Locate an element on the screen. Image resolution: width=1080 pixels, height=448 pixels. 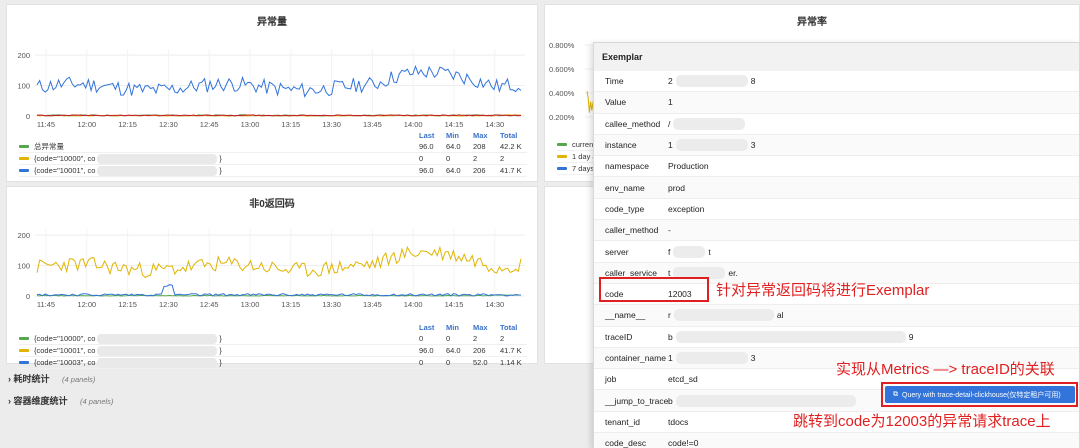
x-tick-label: 12:30 is located at coordinates (168, 304).